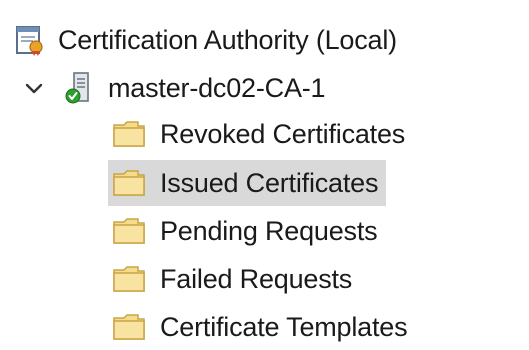  What do you see at coordinates (256, 279) in the screenshot?
I see `tree-node-label: Failed Requests` at bounding box center [256, 279].